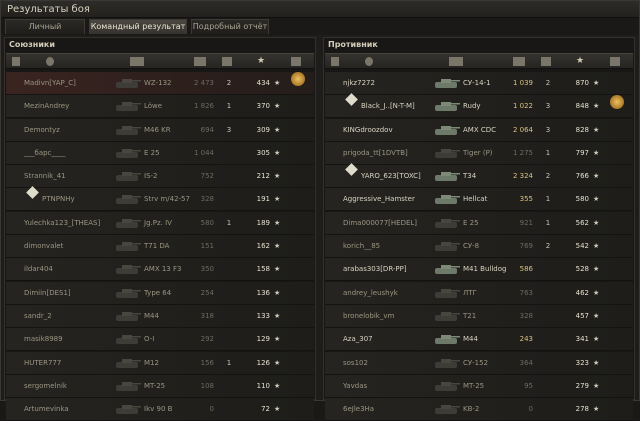 The width and height of the screenshot is (640, 421). I want to click on player-row: sergomelnik MT-25 108 110 ★, so click(160, 386).